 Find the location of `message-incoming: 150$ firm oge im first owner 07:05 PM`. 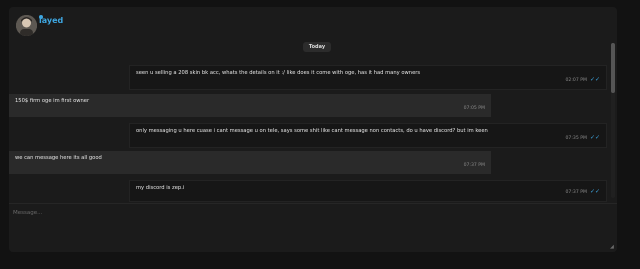

message-incoming: 150$ firm oge im first owner 07:05 PM is located at coordinates (250, 105).